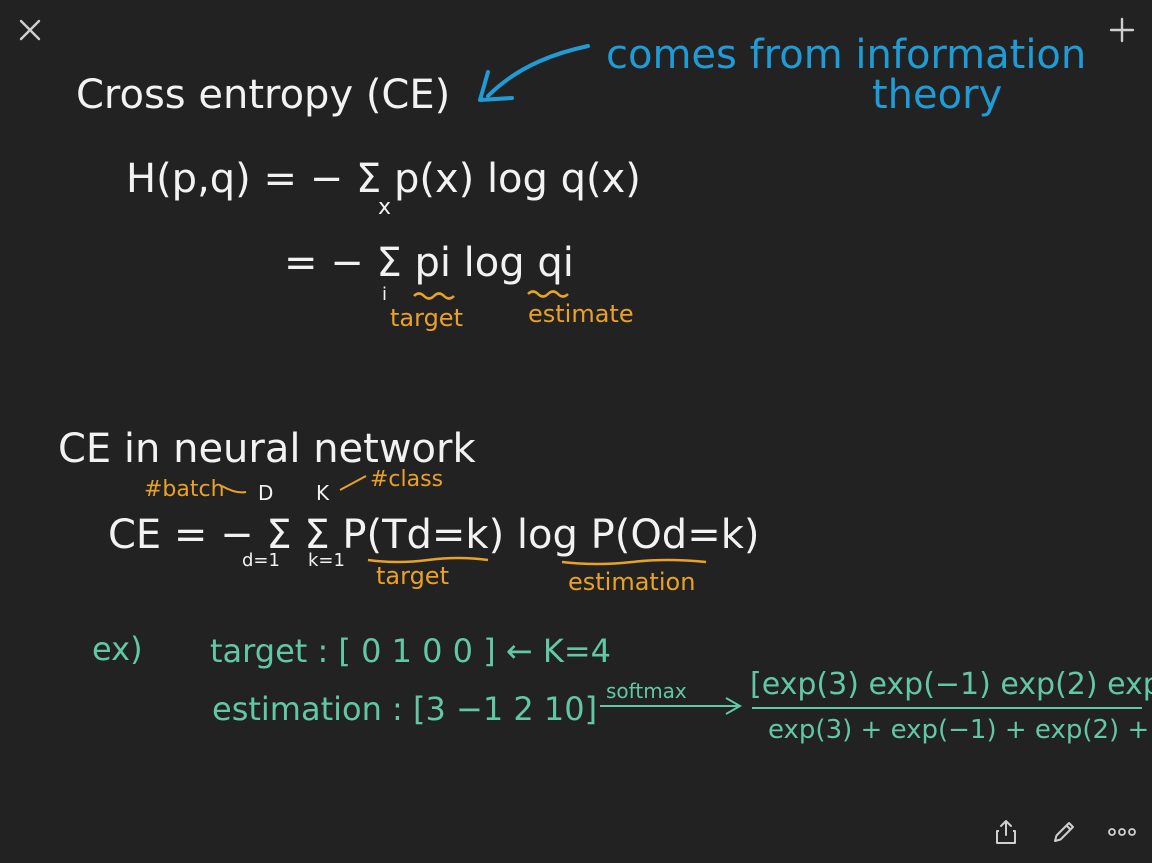  What do you see at coordinates (404, 709) in the screenshot?
I see `example-estimation: estimation : [3 −1 2 10]` at bounding box center [404, 709].